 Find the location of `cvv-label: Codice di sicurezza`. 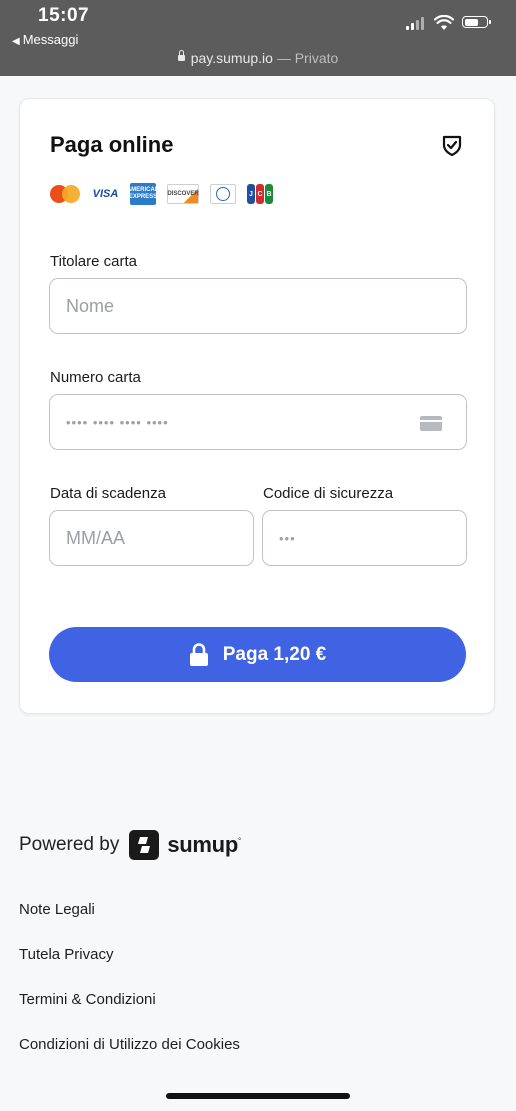

cvv-label: Codice di sicurezza is located at coordinates (328, 493).